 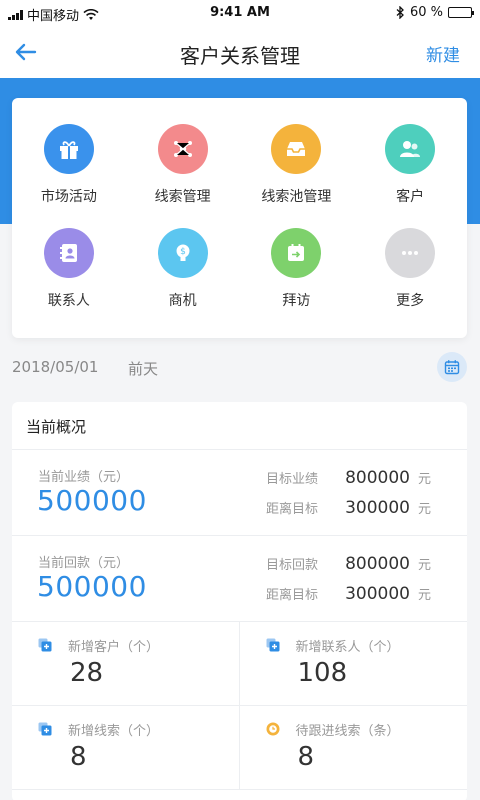 What do you see at coordinates (87, 673) in the screenshot?
I see `stat-value: 28` at bounding box center [87, 673].